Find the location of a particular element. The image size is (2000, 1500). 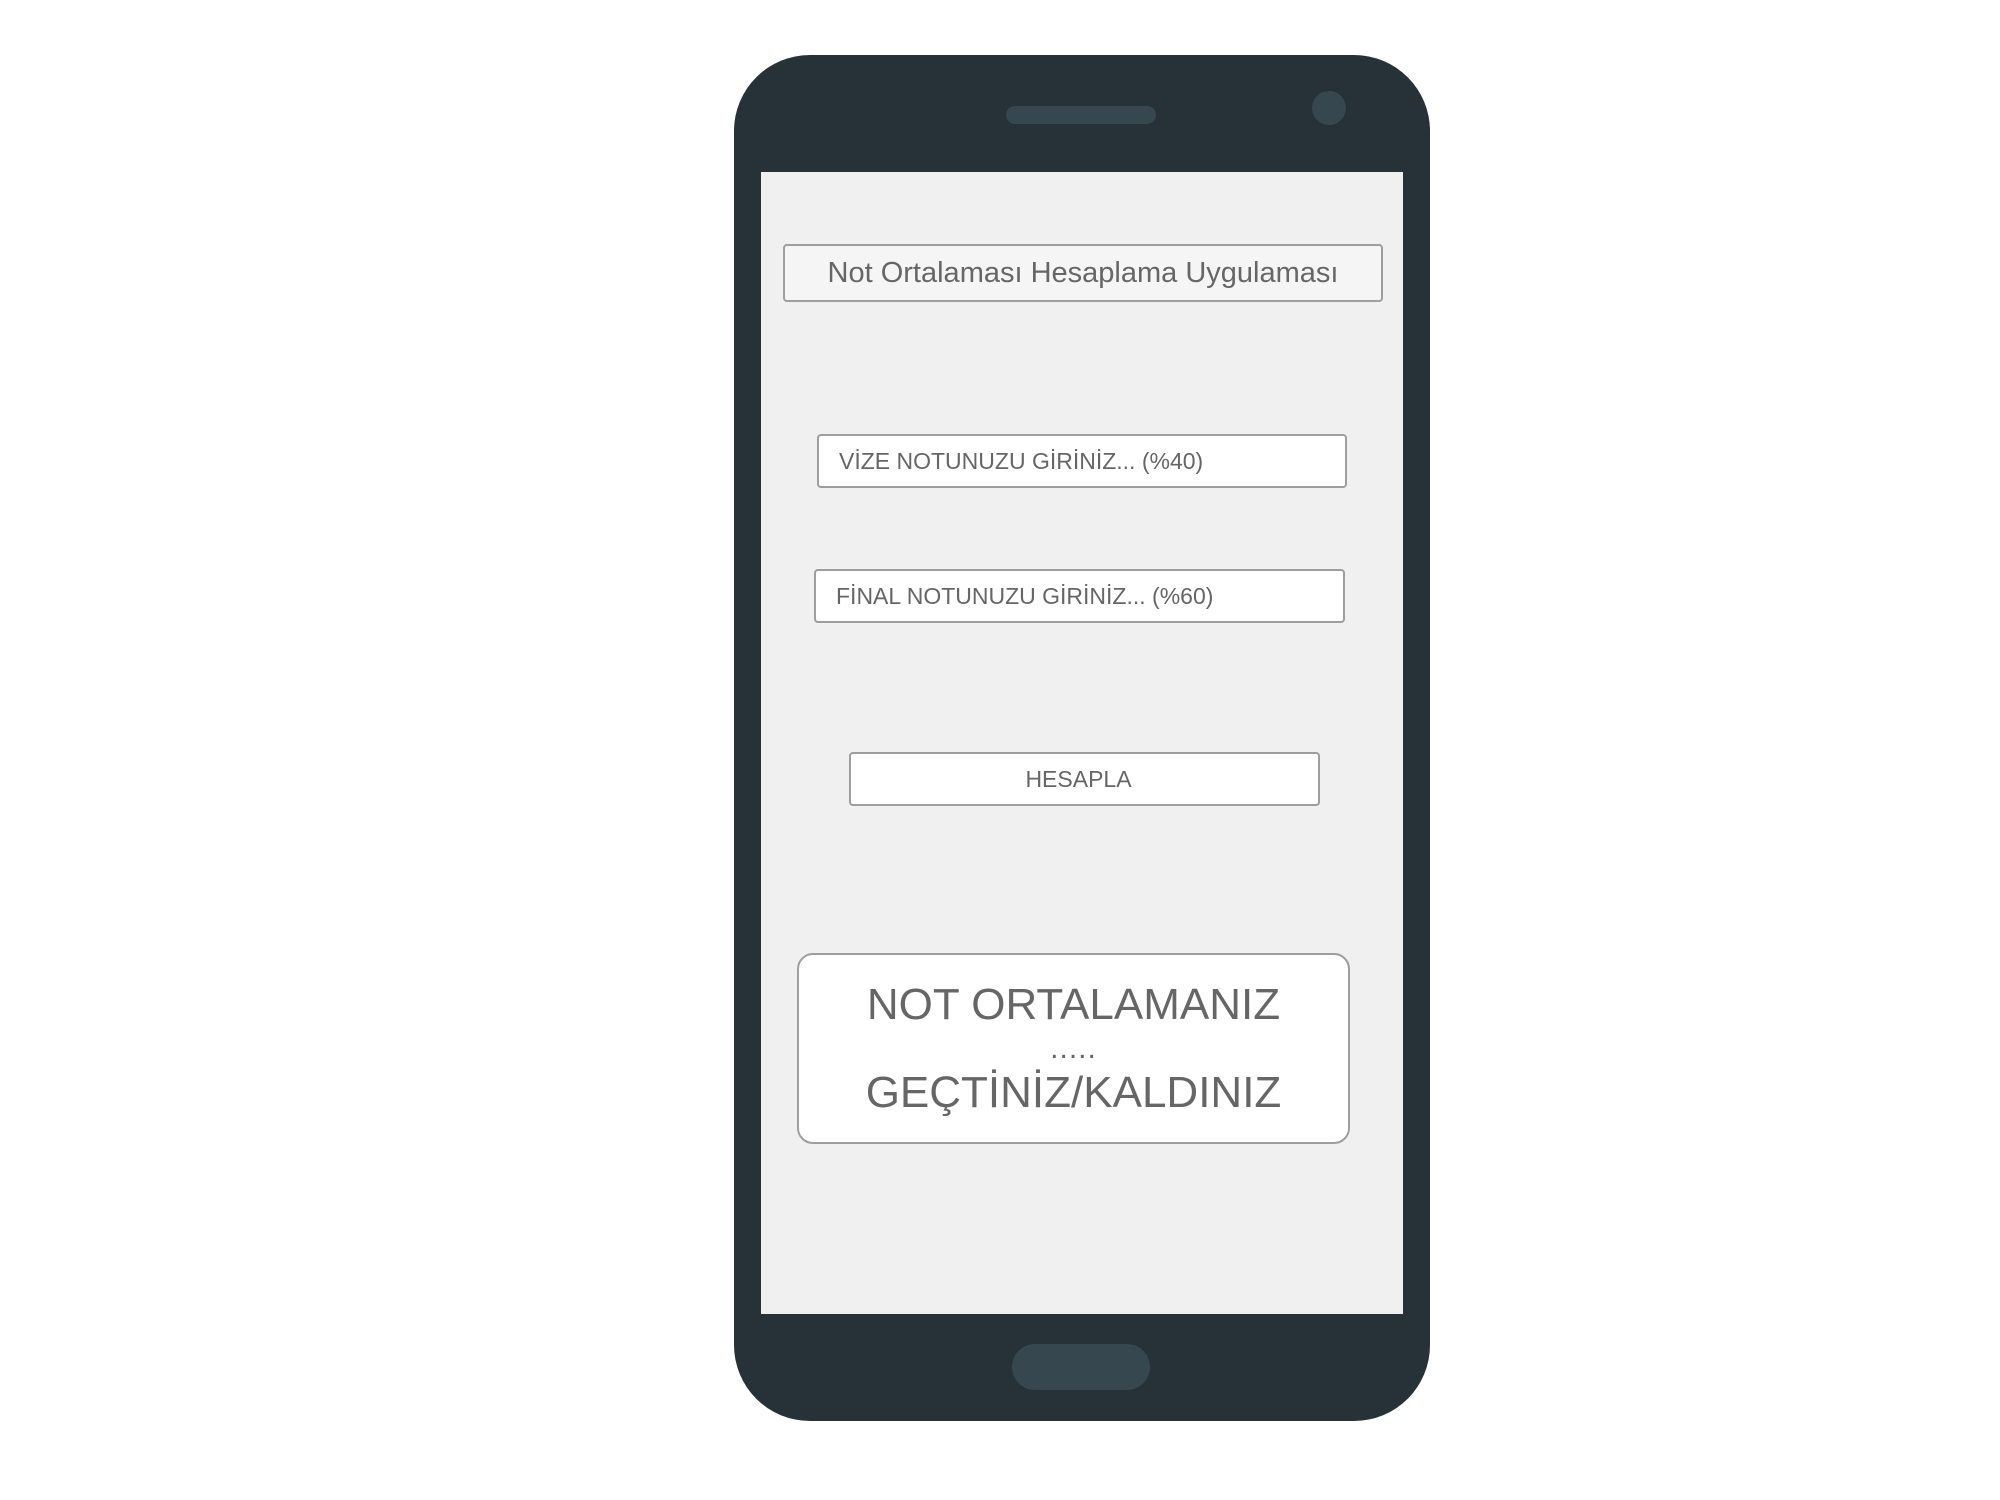

app-title: Not Ortalaması Hesaplama Uygulaması is located at coordinates (1083, 273).